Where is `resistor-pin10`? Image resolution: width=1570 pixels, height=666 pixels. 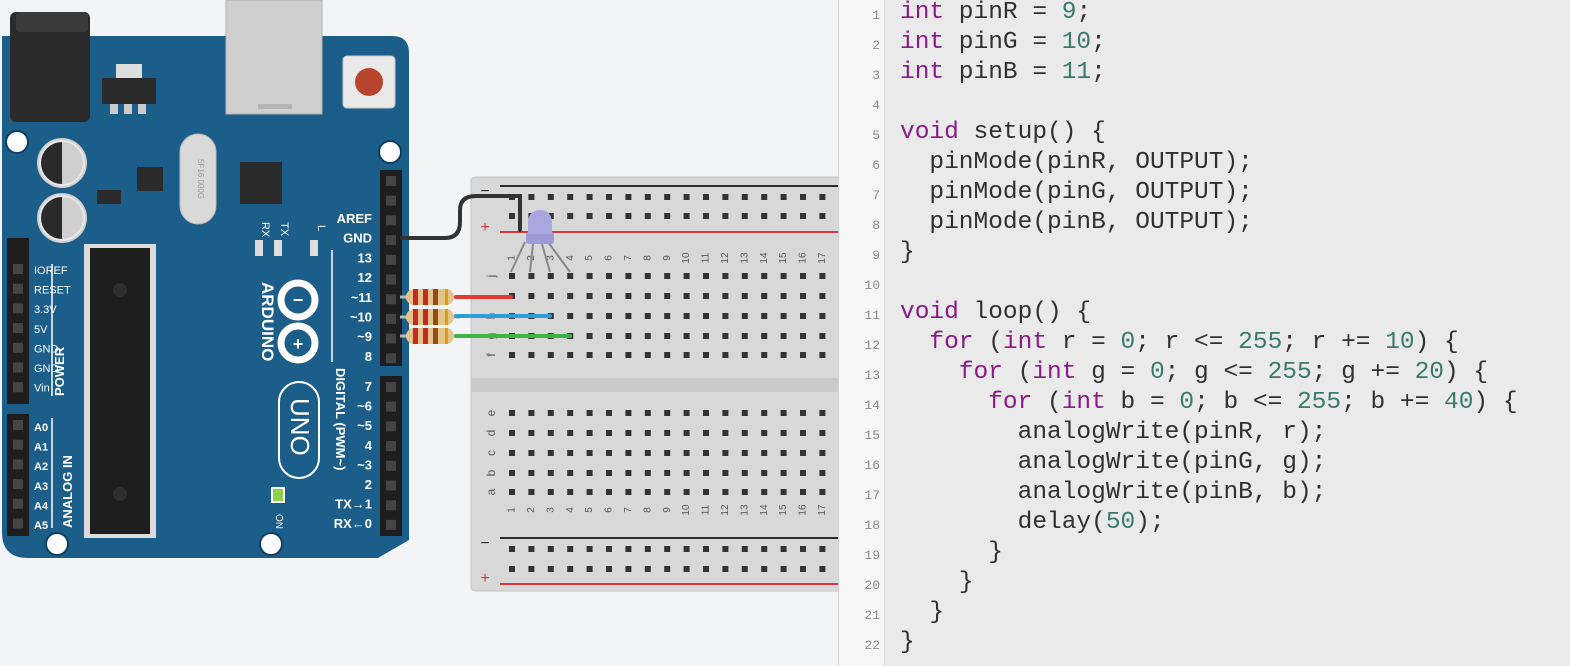
resistor-pin10 is located at coordinates (430, 317).